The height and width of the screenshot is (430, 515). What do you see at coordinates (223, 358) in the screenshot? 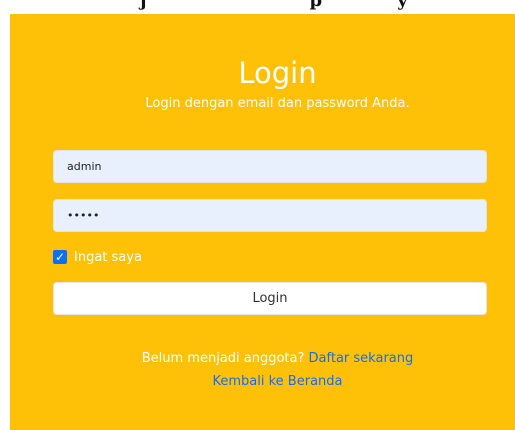
I see `register-prompt: Belum menjadi anggota?` at bounding box center [223, 358].